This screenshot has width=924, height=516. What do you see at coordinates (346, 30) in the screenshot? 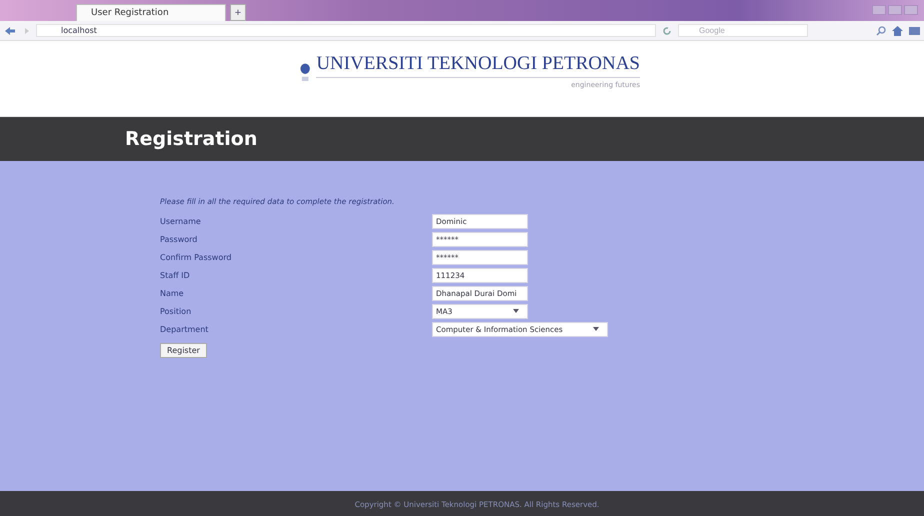
I see `address-field: localhost` at bounding box center [346, 30].